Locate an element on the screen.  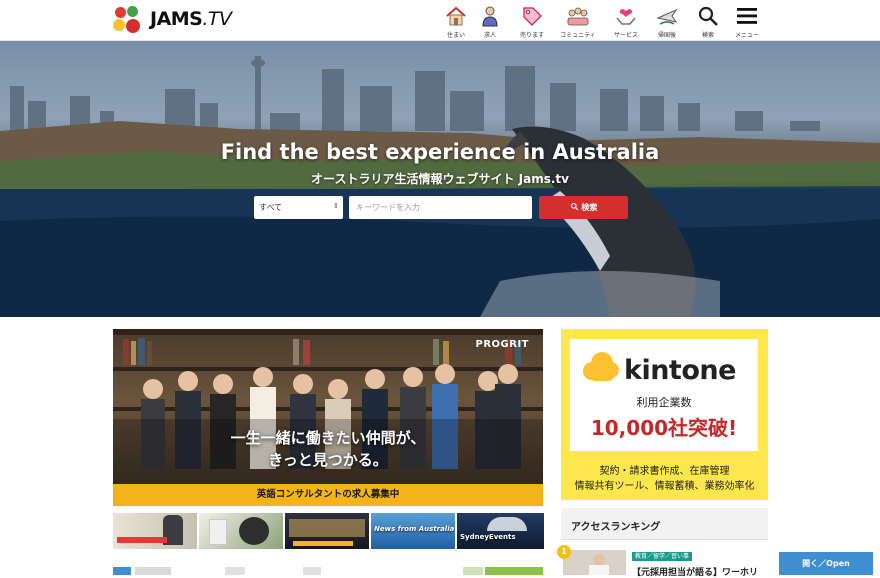
nav-label: メニュー is located at coordinates (746, 35).